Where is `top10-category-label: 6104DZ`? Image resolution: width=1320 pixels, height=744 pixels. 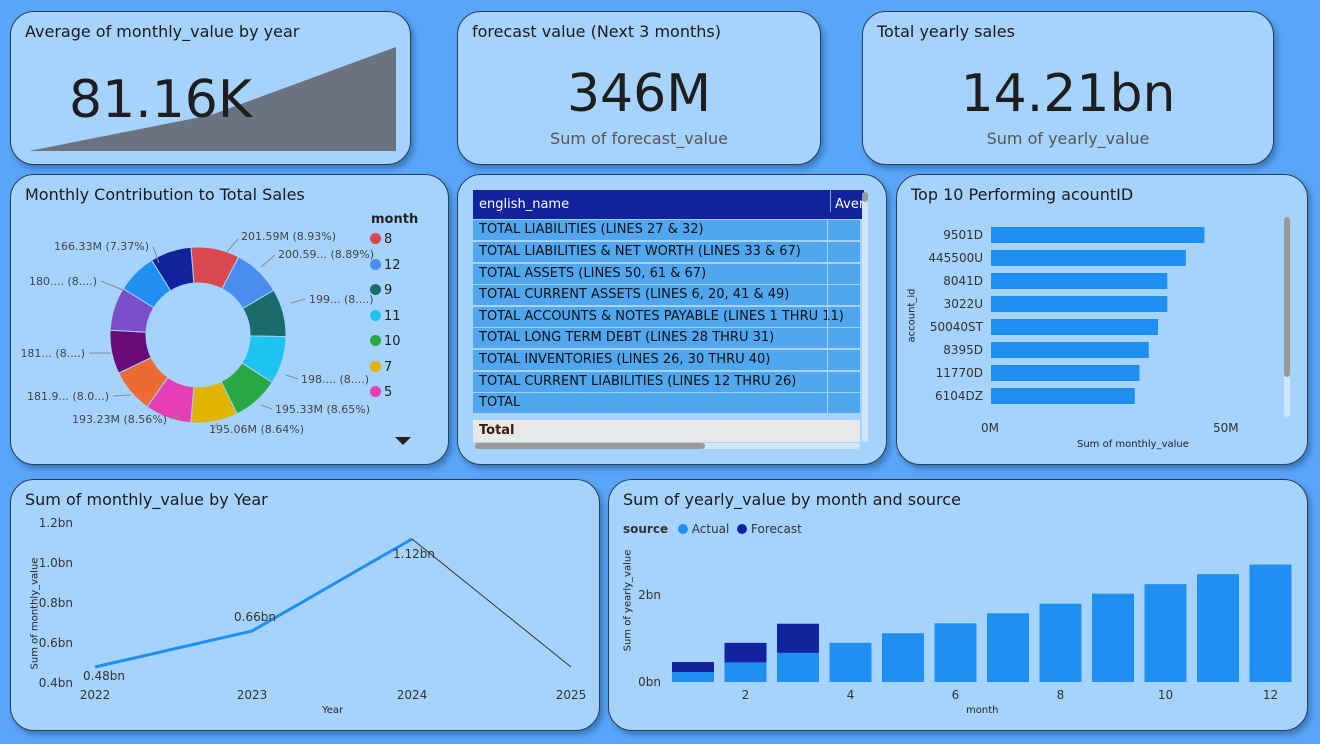
top10-category-label: 6104DZ is located at coordinates (959, 396).